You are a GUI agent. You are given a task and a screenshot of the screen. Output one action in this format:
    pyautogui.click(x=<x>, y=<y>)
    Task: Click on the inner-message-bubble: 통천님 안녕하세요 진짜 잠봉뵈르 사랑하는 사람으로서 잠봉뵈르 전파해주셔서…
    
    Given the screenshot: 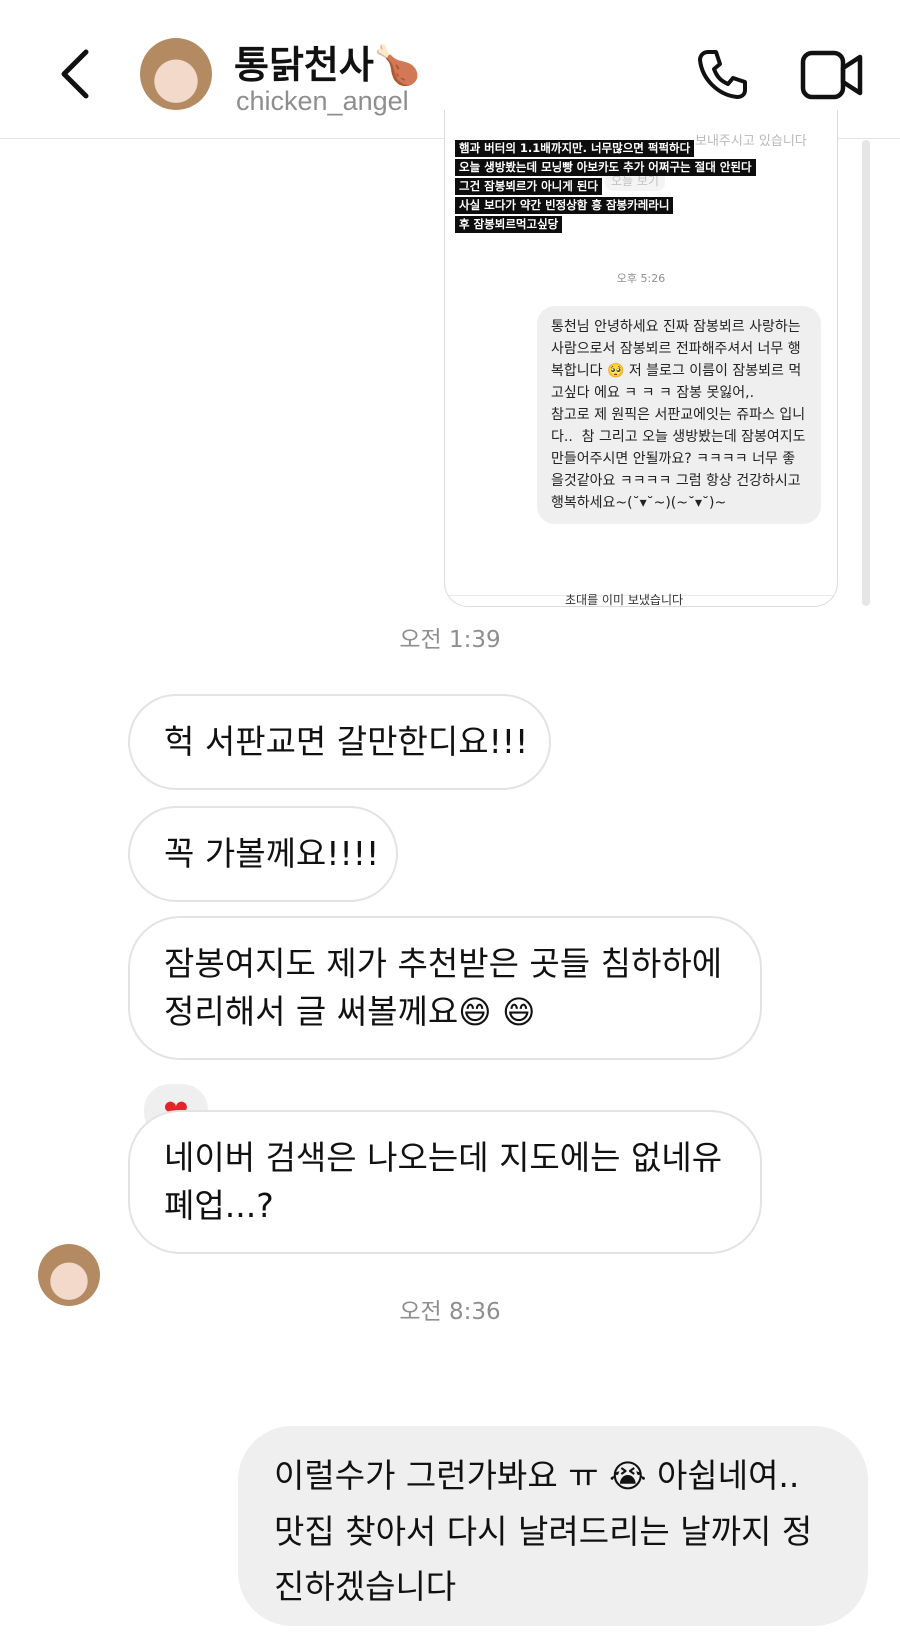 What is the action you would take?
    pyautogui.click(x=679, y=415)
    